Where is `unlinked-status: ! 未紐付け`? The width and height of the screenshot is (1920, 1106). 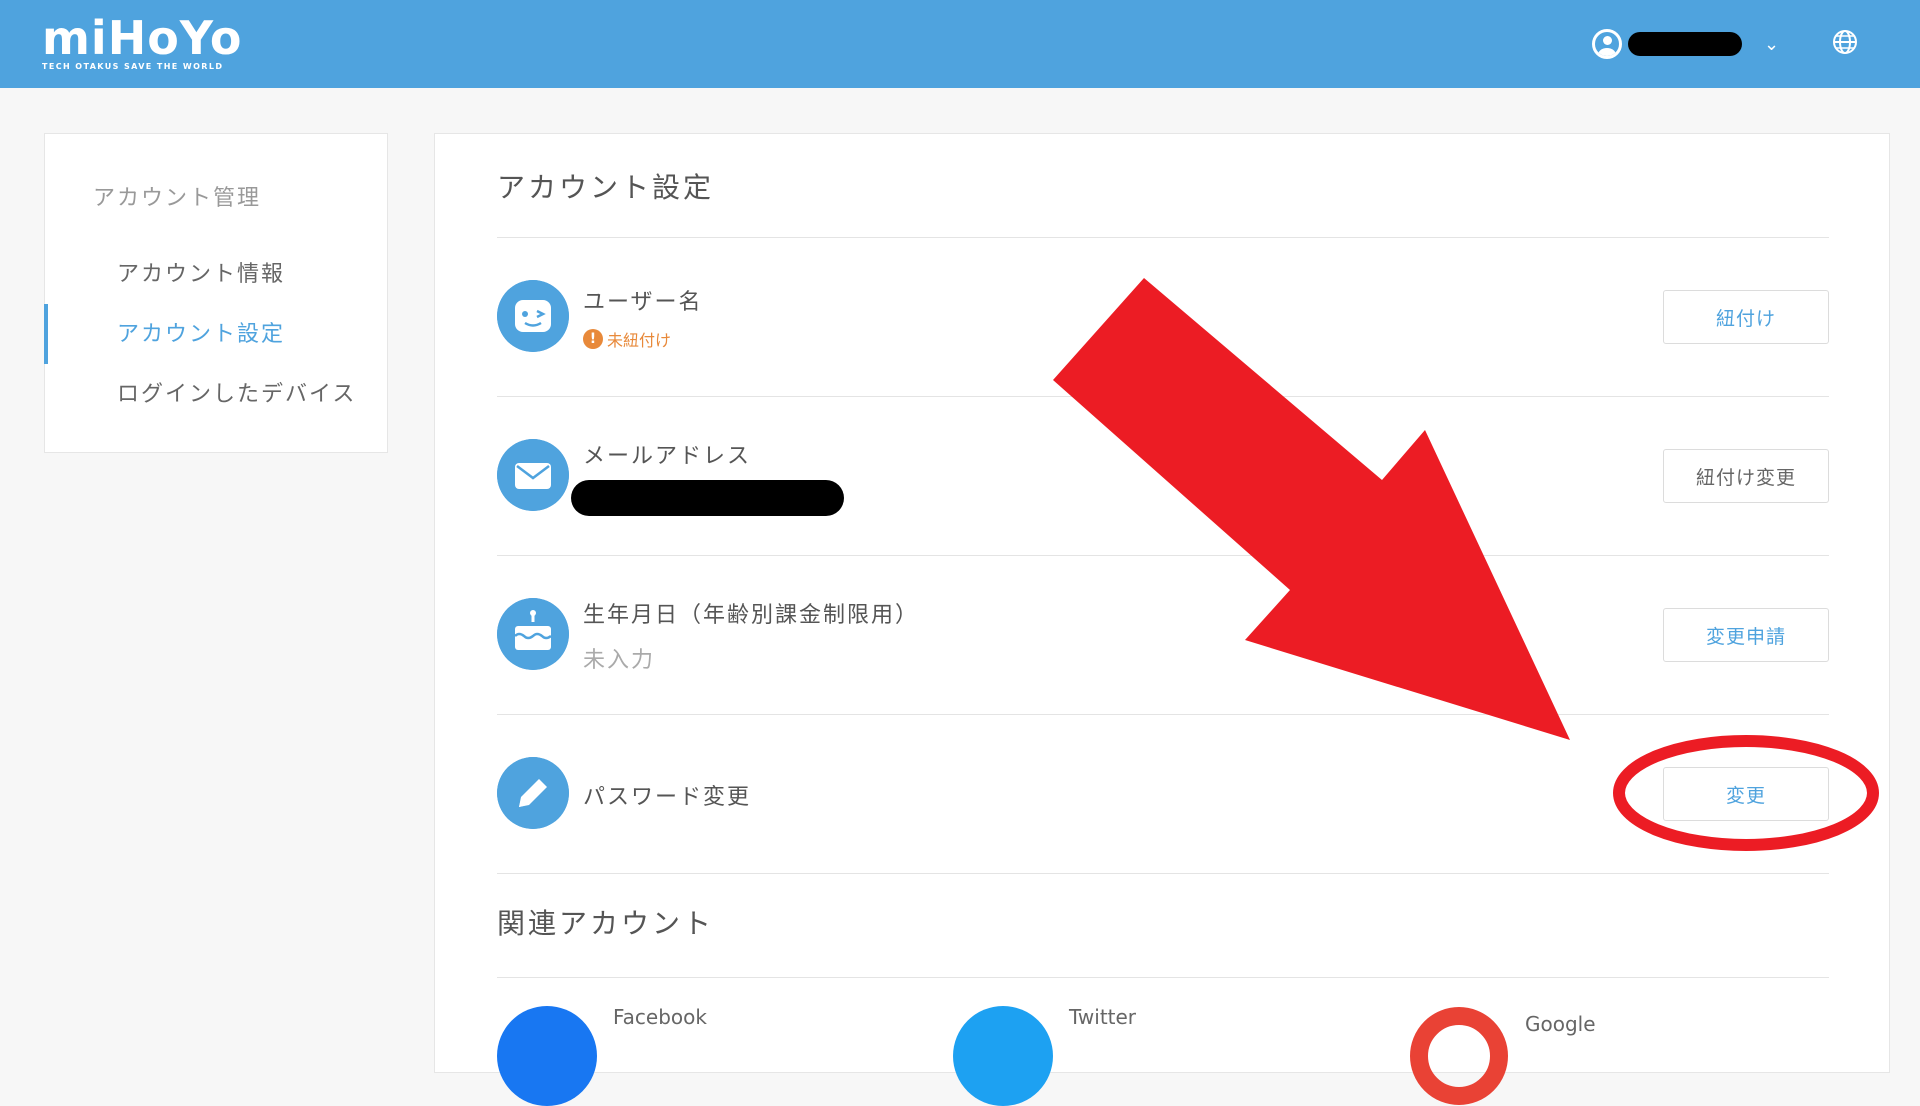 unlinked-status: ! 未紐付け is located at coordinates (627, 339).